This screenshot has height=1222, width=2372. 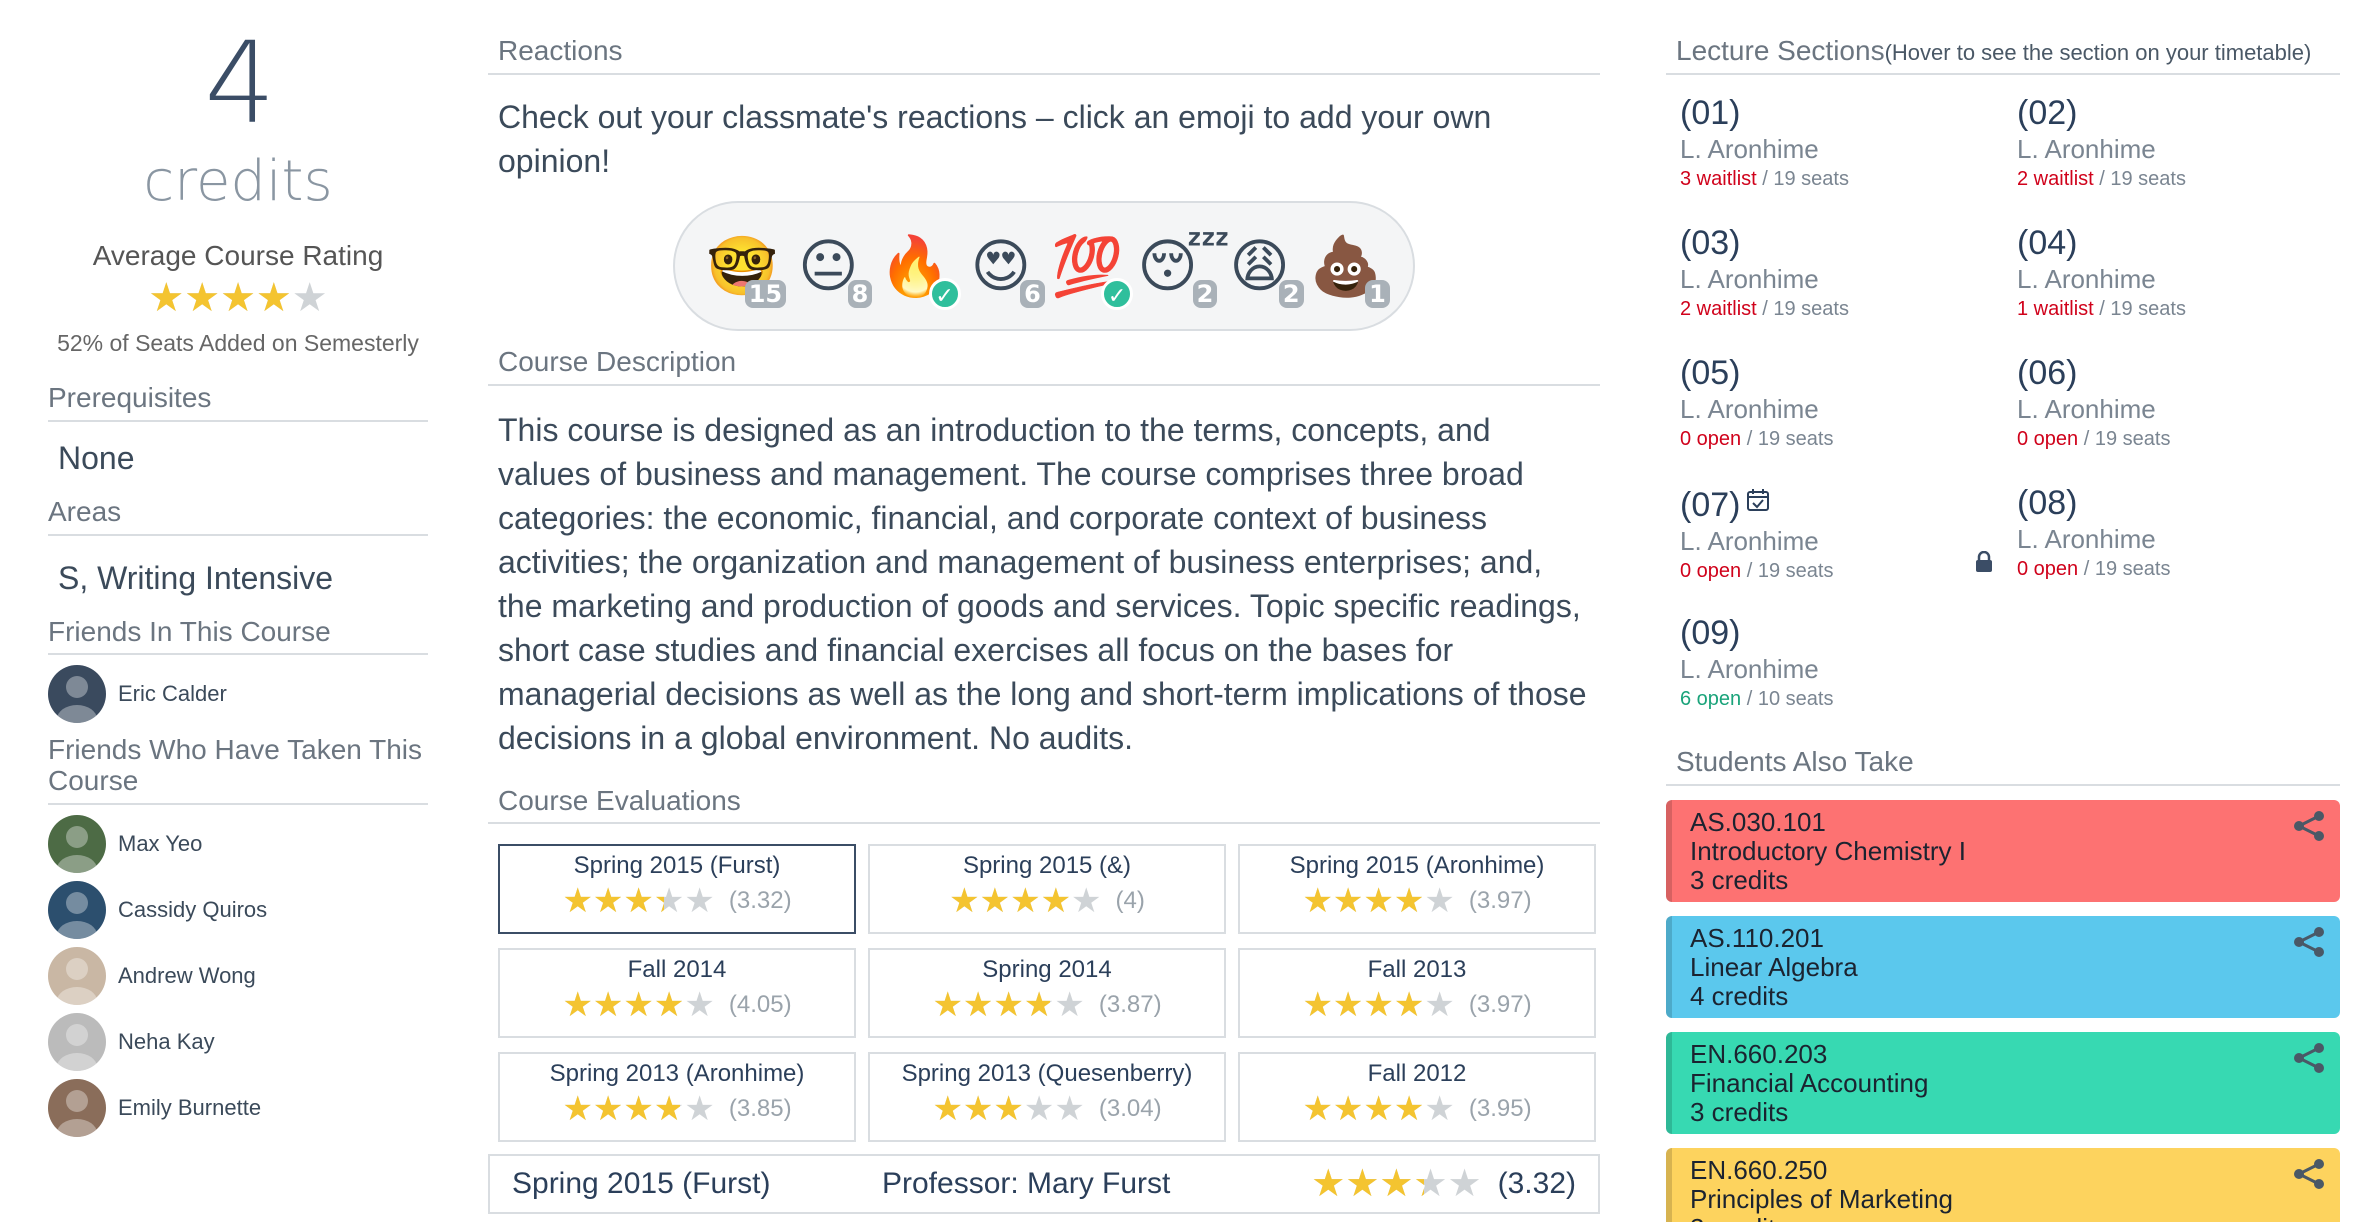 What do you see at coordinates (238, 1108) in the screenshot?
I see `friend-row: Emily Burnette` at bounding box center [238, 1108].